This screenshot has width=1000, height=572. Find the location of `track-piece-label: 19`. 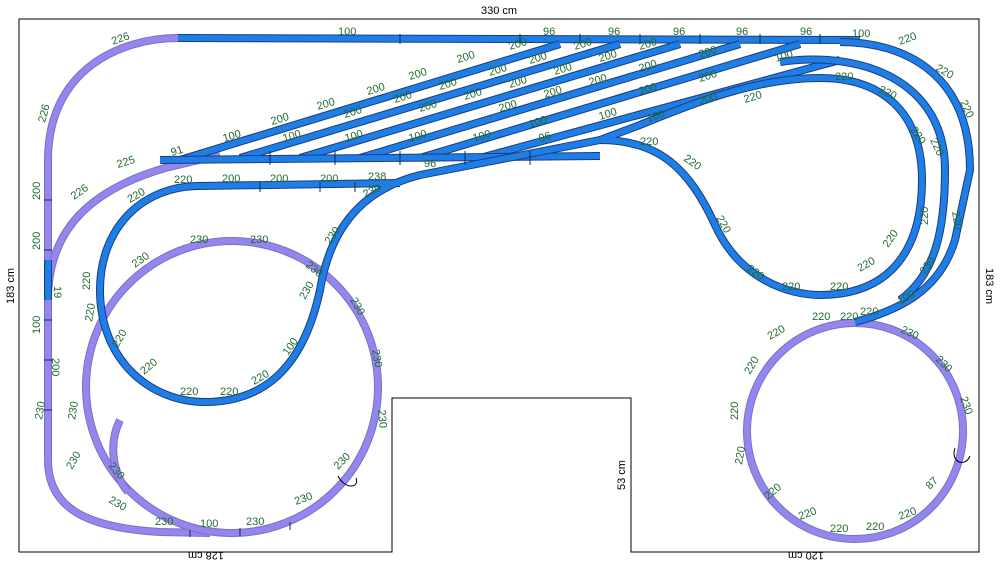

track-piece-label: 19 is located at coordinates (57, 292).